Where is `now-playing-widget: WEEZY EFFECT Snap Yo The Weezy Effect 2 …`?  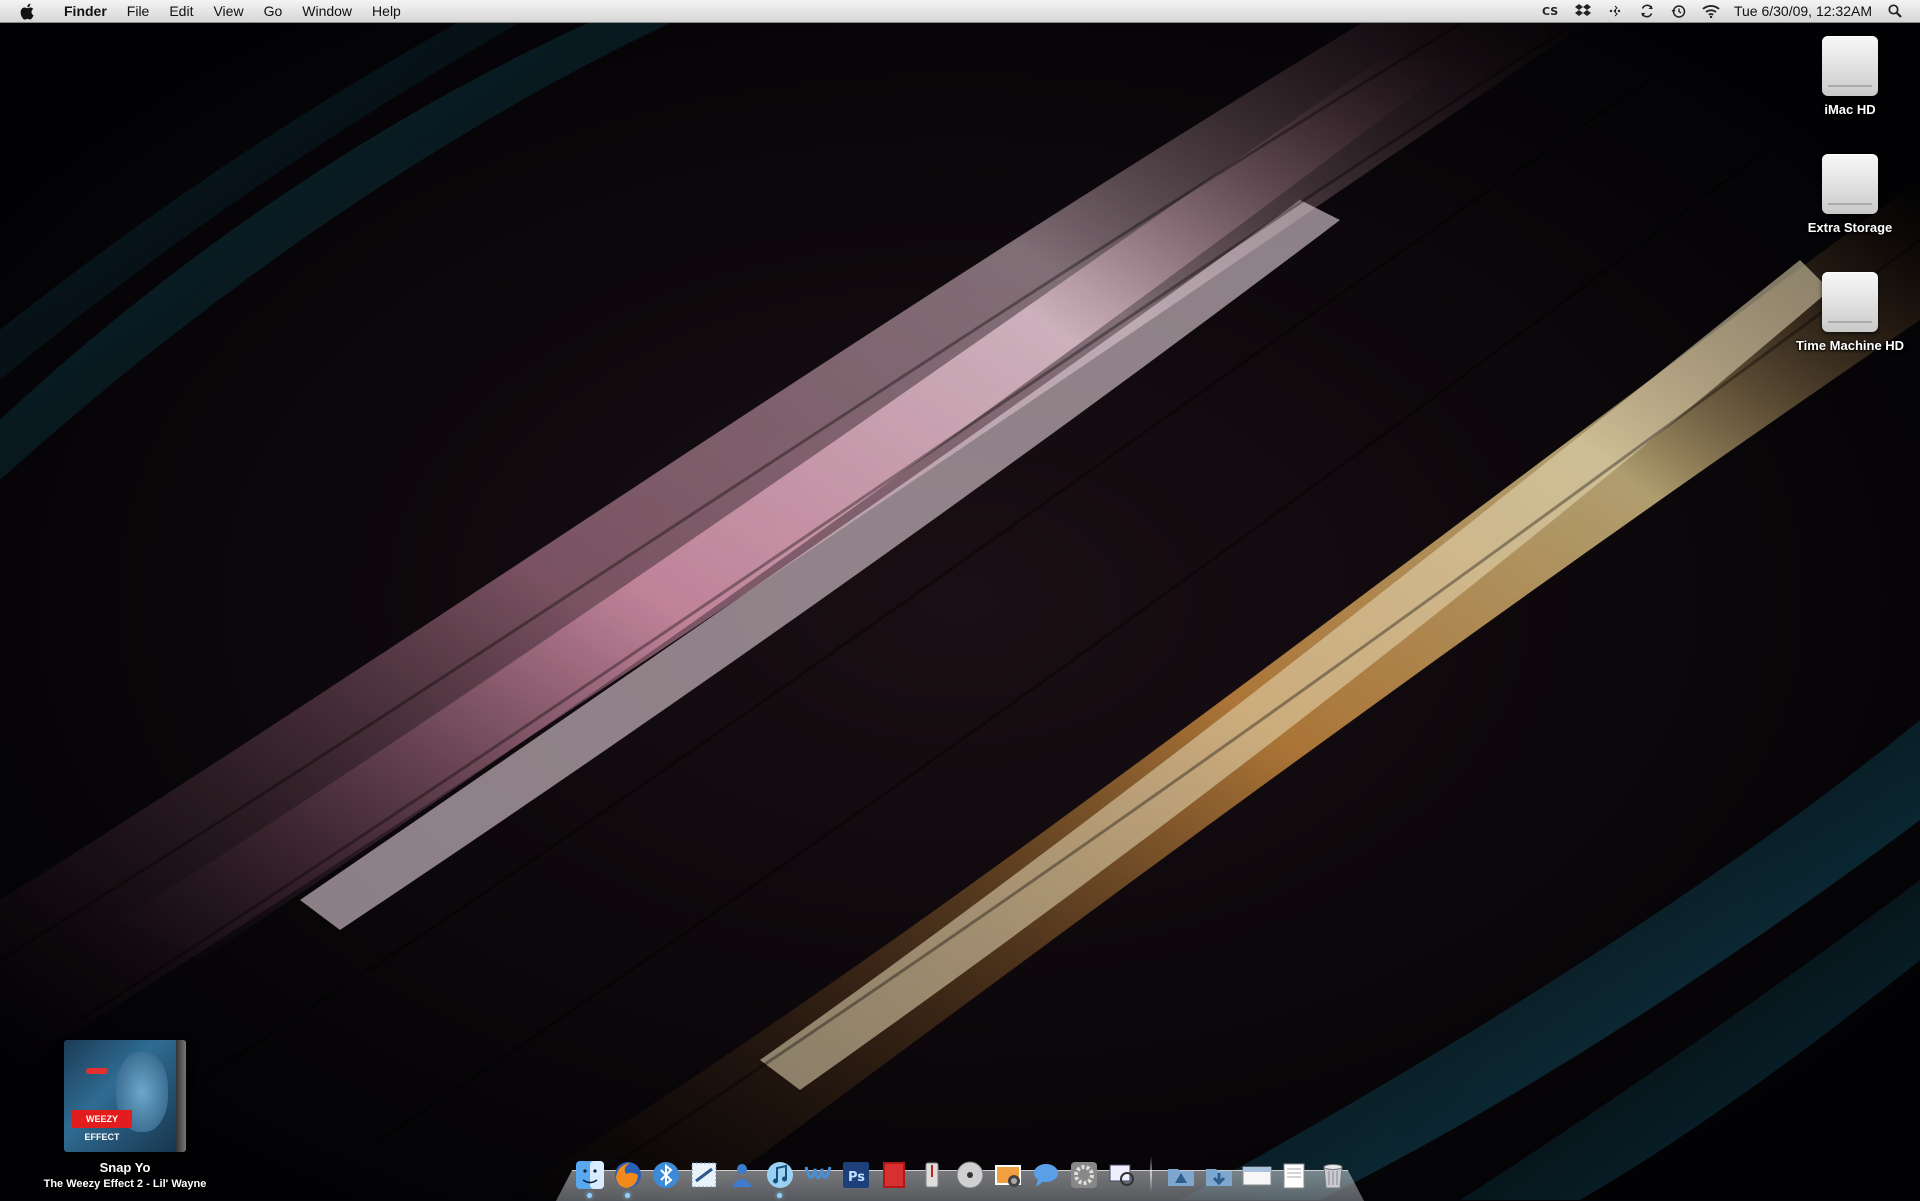
now-playing-widget: WEEZY EFFECT Snap Yo The Weezy Effect 2 … is located at coordinates (125, 1115).